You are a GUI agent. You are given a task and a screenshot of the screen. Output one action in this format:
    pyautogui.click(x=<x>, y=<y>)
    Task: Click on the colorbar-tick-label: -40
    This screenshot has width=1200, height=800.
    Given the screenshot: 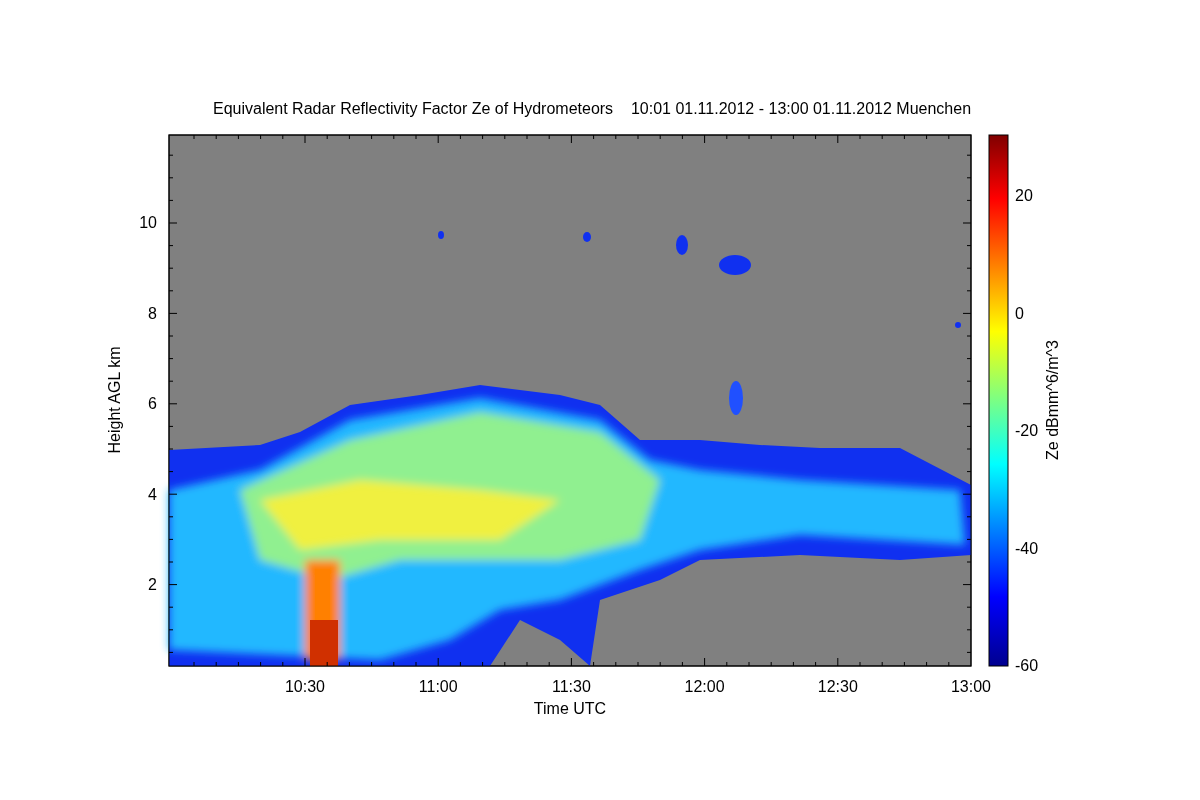 What is the action you would take?
    pyautogui.click(x=1027, y=548)
    